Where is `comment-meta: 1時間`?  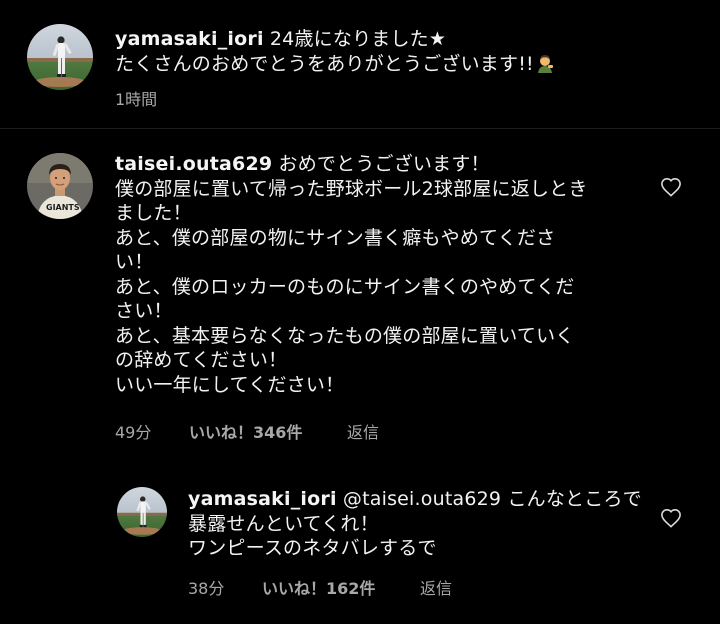 comment-meta: 1時間 is located at coordinates (136, 98).